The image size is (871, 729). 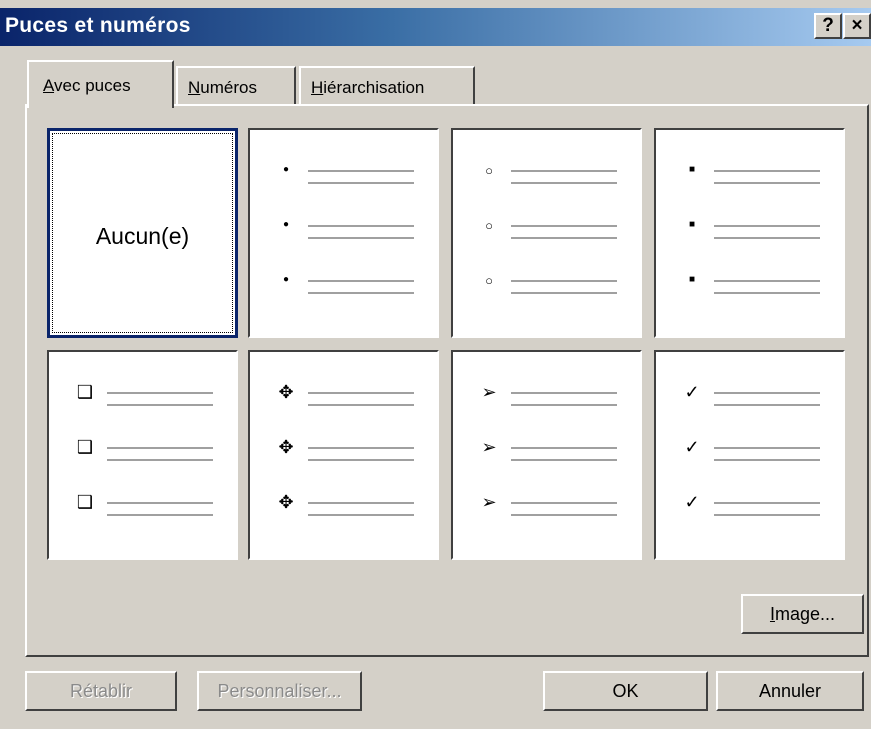 I want to click on window-title: Puces et numéros, so click(x=98, y=25).